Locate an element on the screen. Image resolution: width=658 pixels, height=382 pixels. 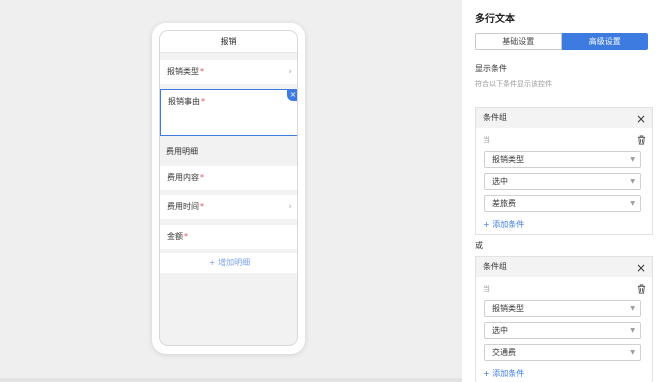
show-condition-hint: 符合以下条件显示该控件 is located at coordinates (513, 84).